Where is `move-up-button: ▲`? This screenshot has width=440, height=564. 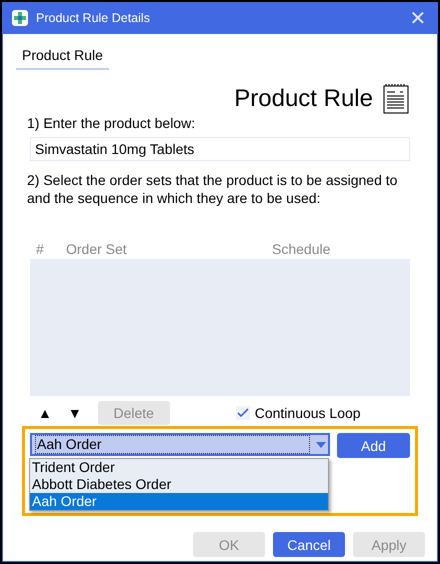 move-up-button: ▲ is located at coordinates (45, 413).